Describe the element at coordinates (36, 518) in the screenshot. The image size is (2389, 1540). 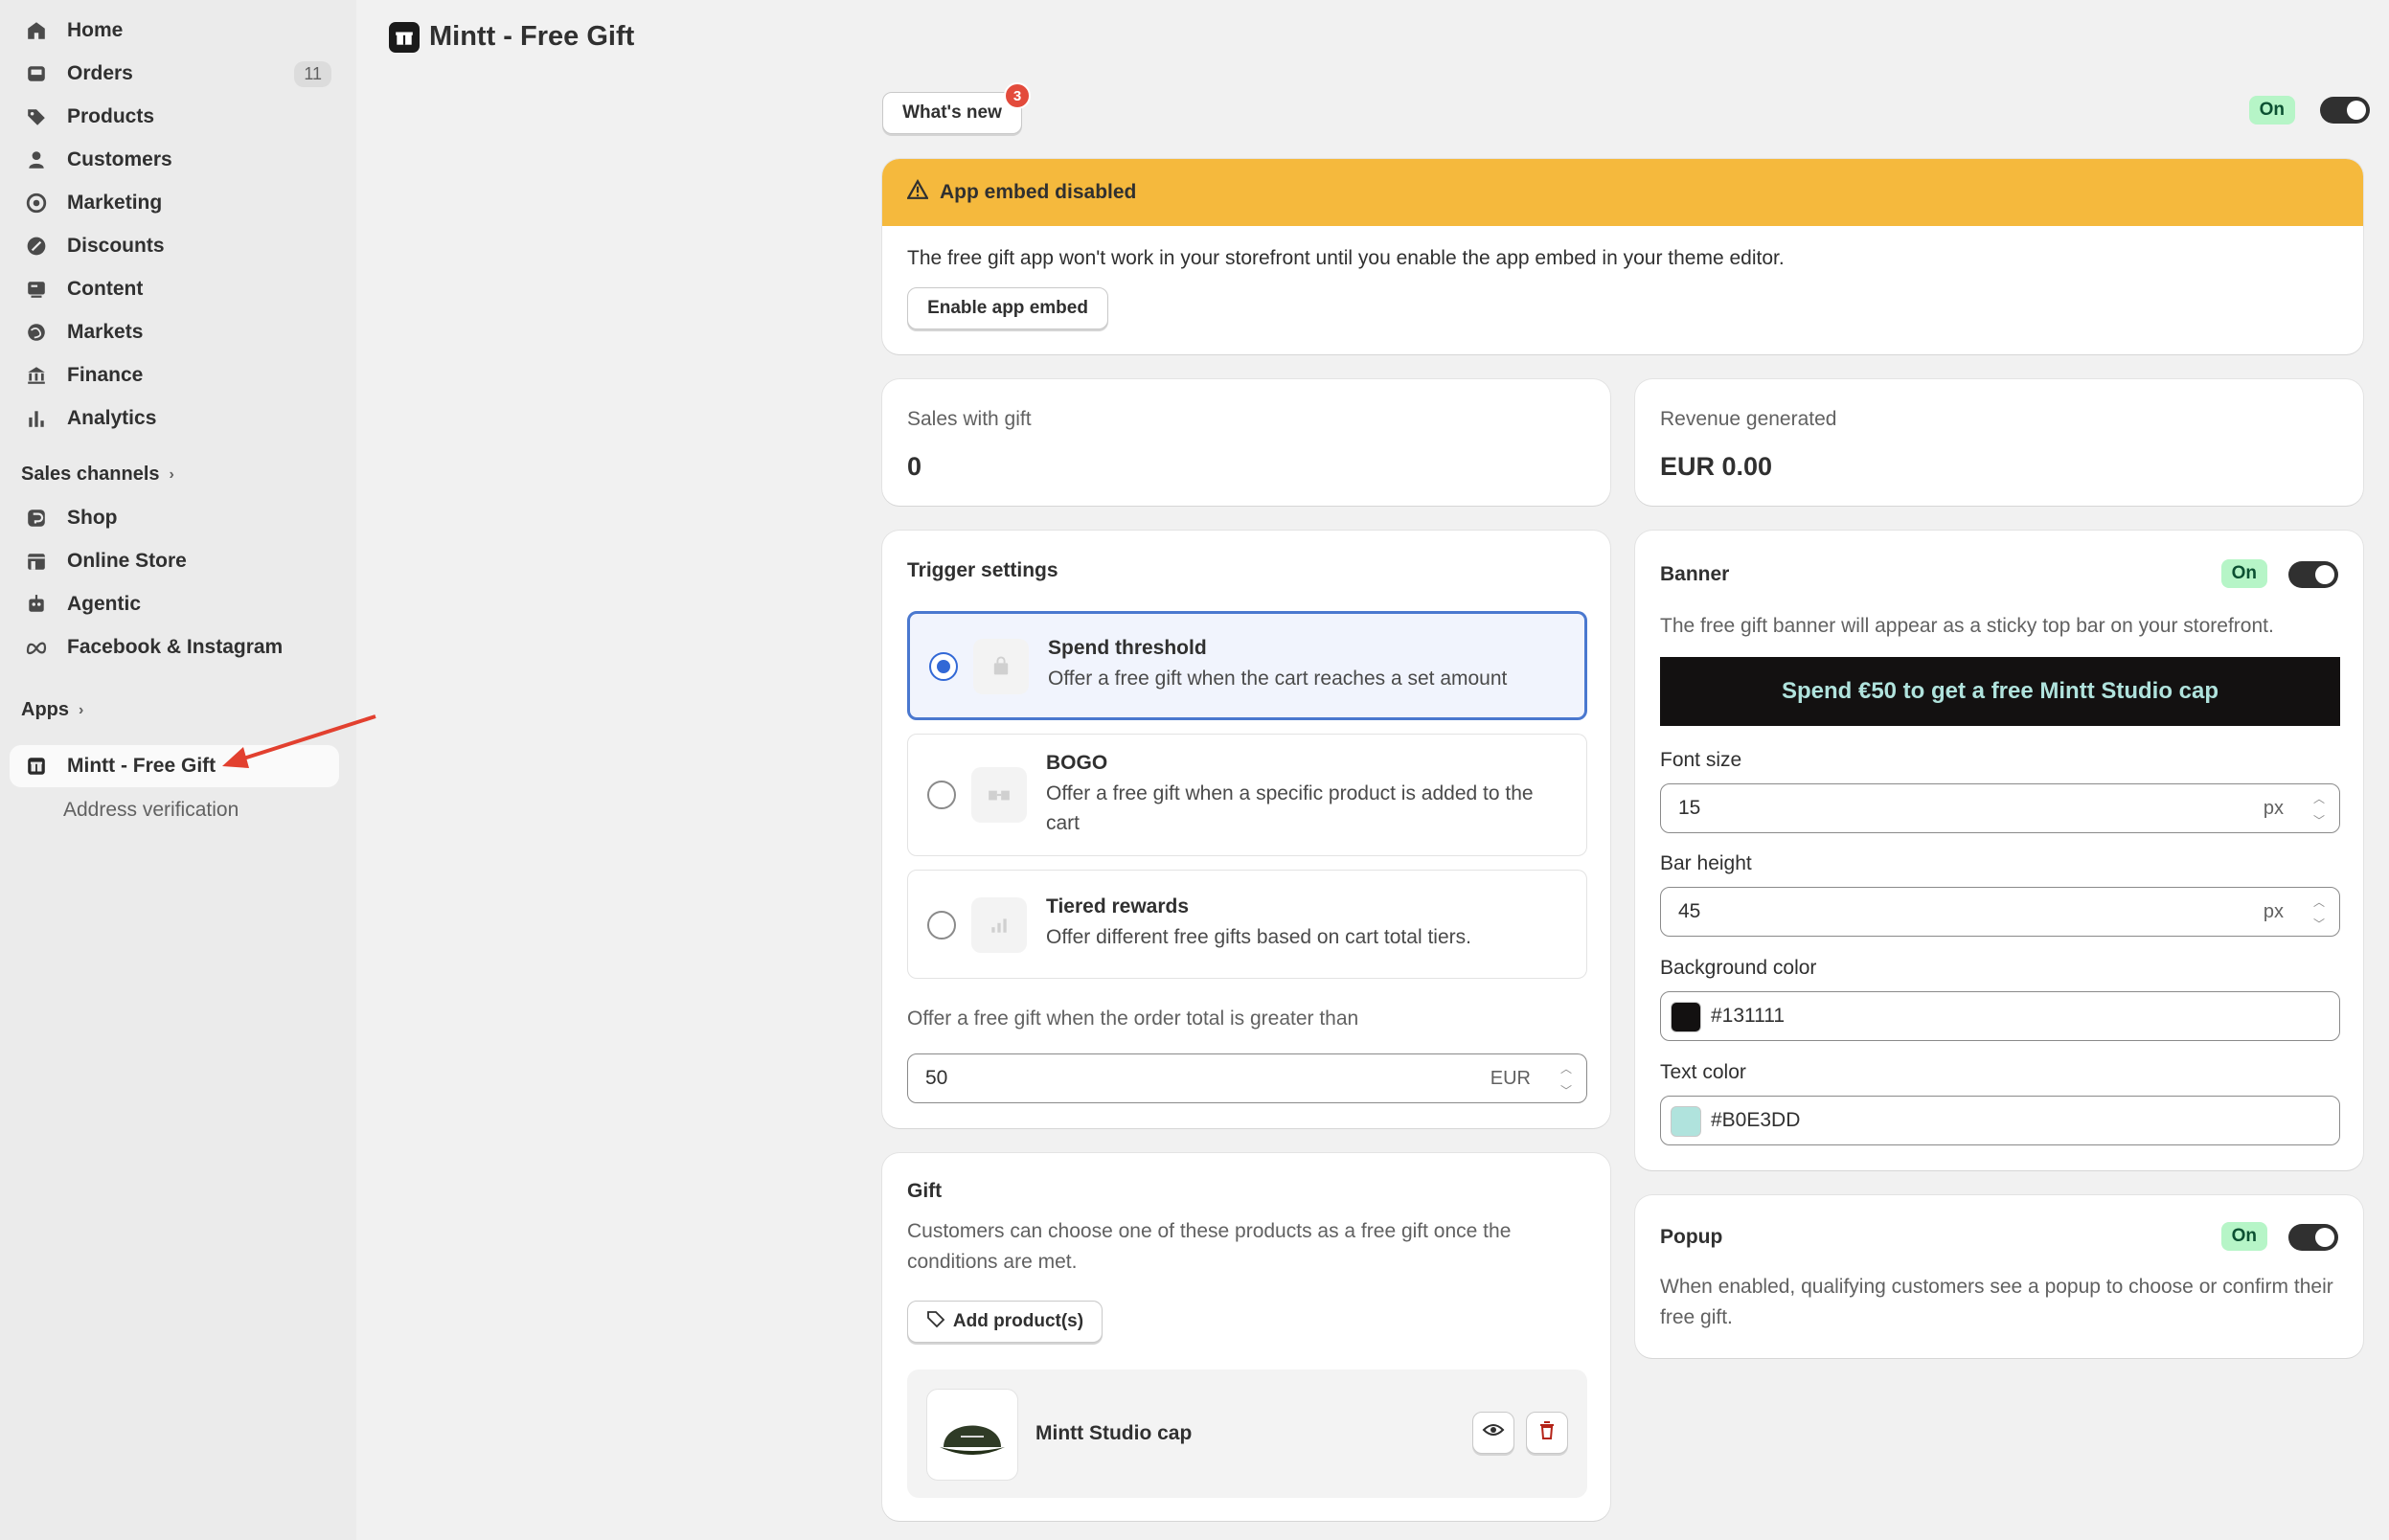
I see `shop-icon` at that location.